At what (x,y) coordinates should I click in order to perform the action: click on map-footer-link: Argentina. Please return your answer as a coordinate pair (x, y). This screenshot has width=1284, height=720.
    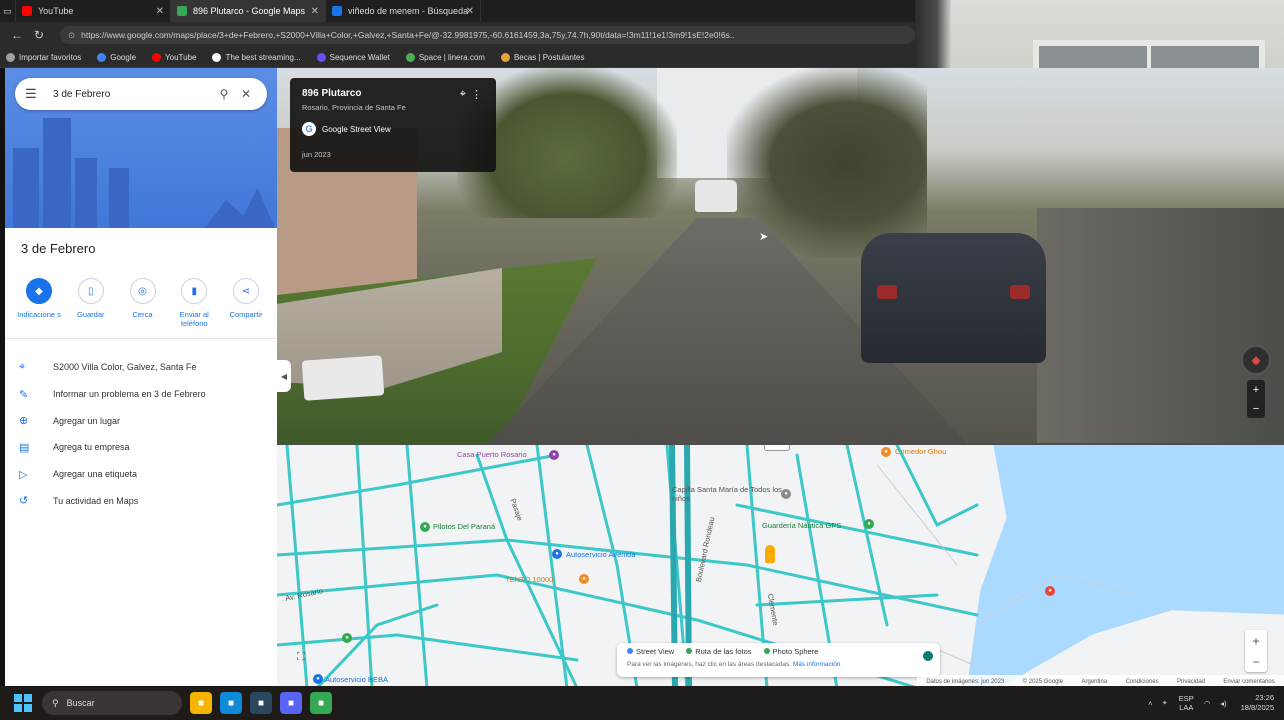
    Looking at the image, I should click on (1094, 682).